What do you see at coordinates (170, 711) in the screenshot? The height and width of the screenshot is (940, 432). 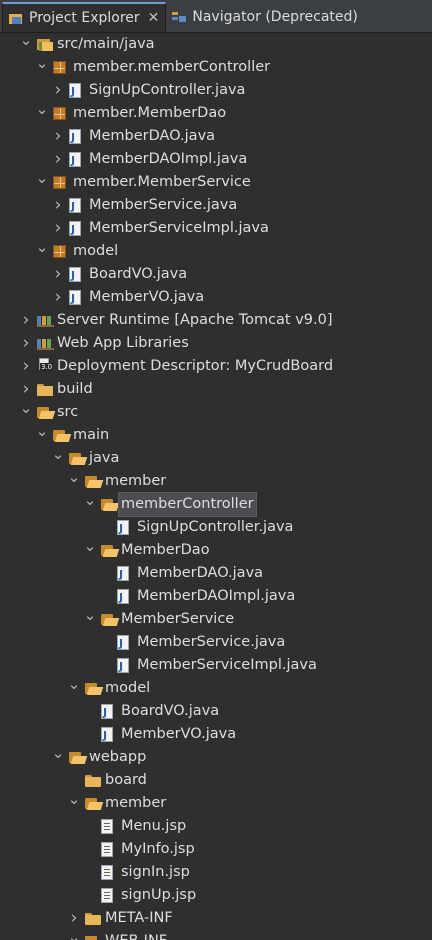 I see `tree-item-label: BoardVO.java` at bounding box center [170, 711].